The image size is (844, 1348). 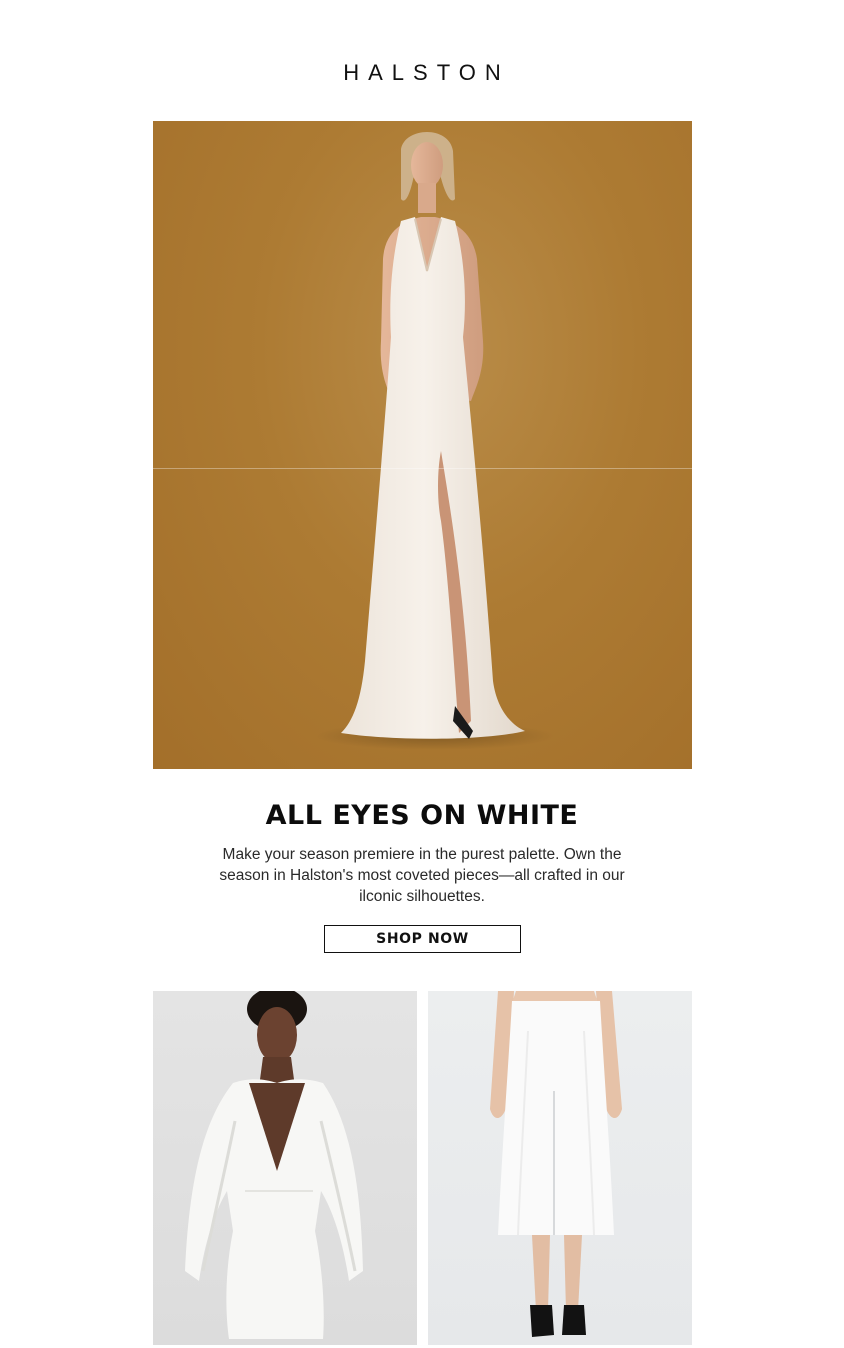 I want to click on shop-now-button: SHOP NOW, so click(x=422, y=939).